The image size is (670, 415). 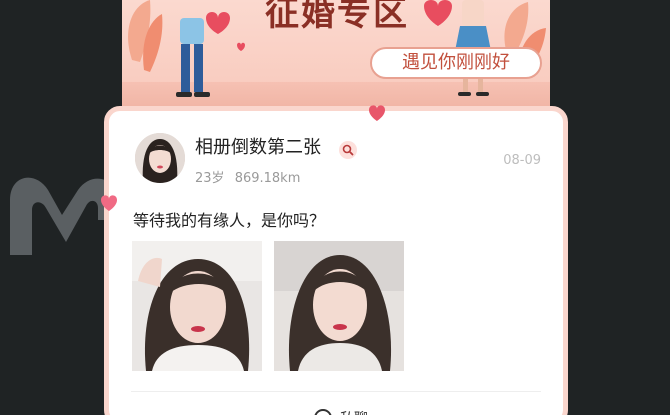 What do you see at coordinates (456, 63) in the screenshot?
I see `banner-subtitle-pill: 遇见你刚刚好` at bounding box center [456, 63].